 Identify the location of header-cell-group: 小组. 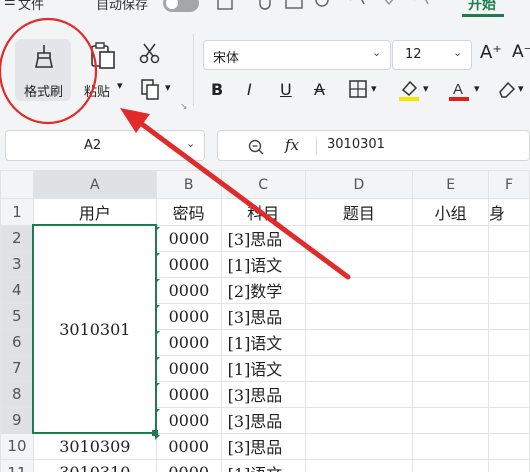
(451, 212).